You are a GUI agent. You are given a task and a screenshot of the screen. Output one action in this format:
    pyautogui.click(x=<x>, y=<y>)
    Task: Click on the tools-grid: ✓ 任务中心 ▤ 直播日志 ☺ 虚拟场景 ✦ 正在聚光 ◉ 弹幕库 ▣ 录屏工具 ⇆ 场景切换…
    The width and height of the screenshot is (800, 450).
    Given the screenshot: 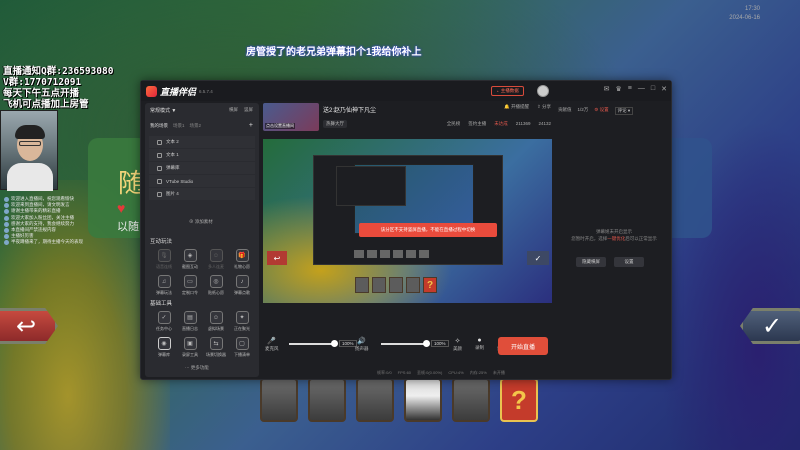 What is the action you would take?
    pyautogui.click(x=203, y=334)
    